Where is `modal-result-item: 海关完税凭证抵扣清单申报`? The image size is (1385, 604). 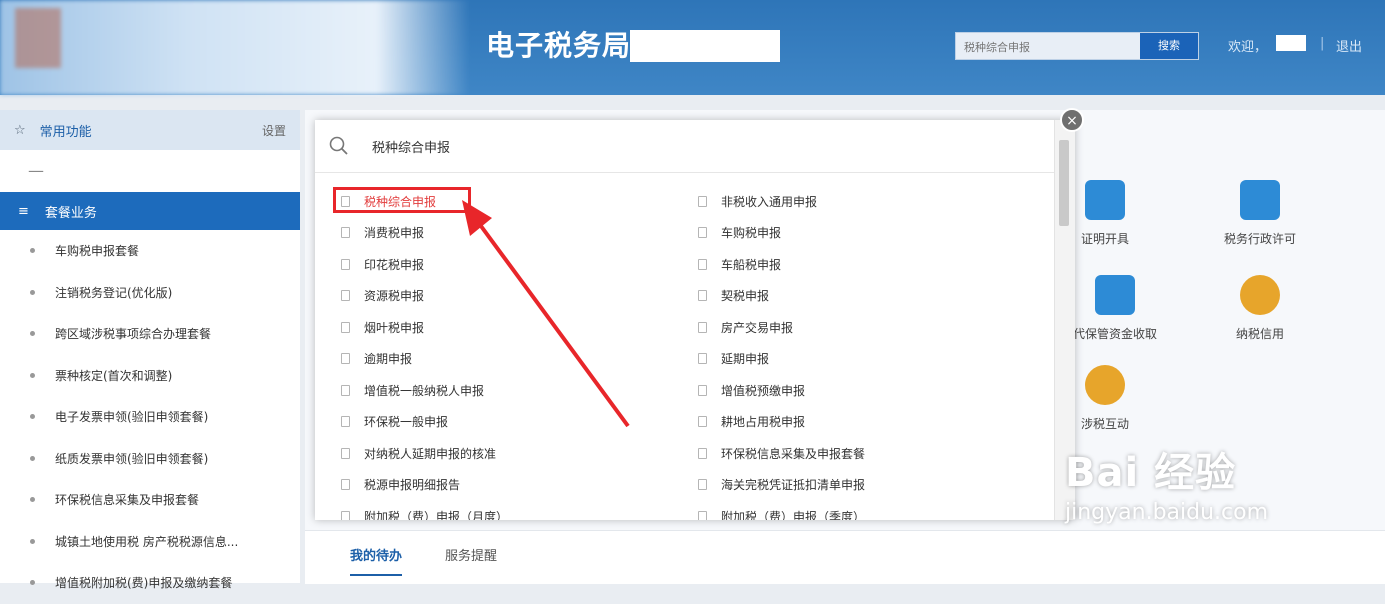
modal-result-item: 海关完税凭证抵扣清单申报 is located at coordinates (781, 485).